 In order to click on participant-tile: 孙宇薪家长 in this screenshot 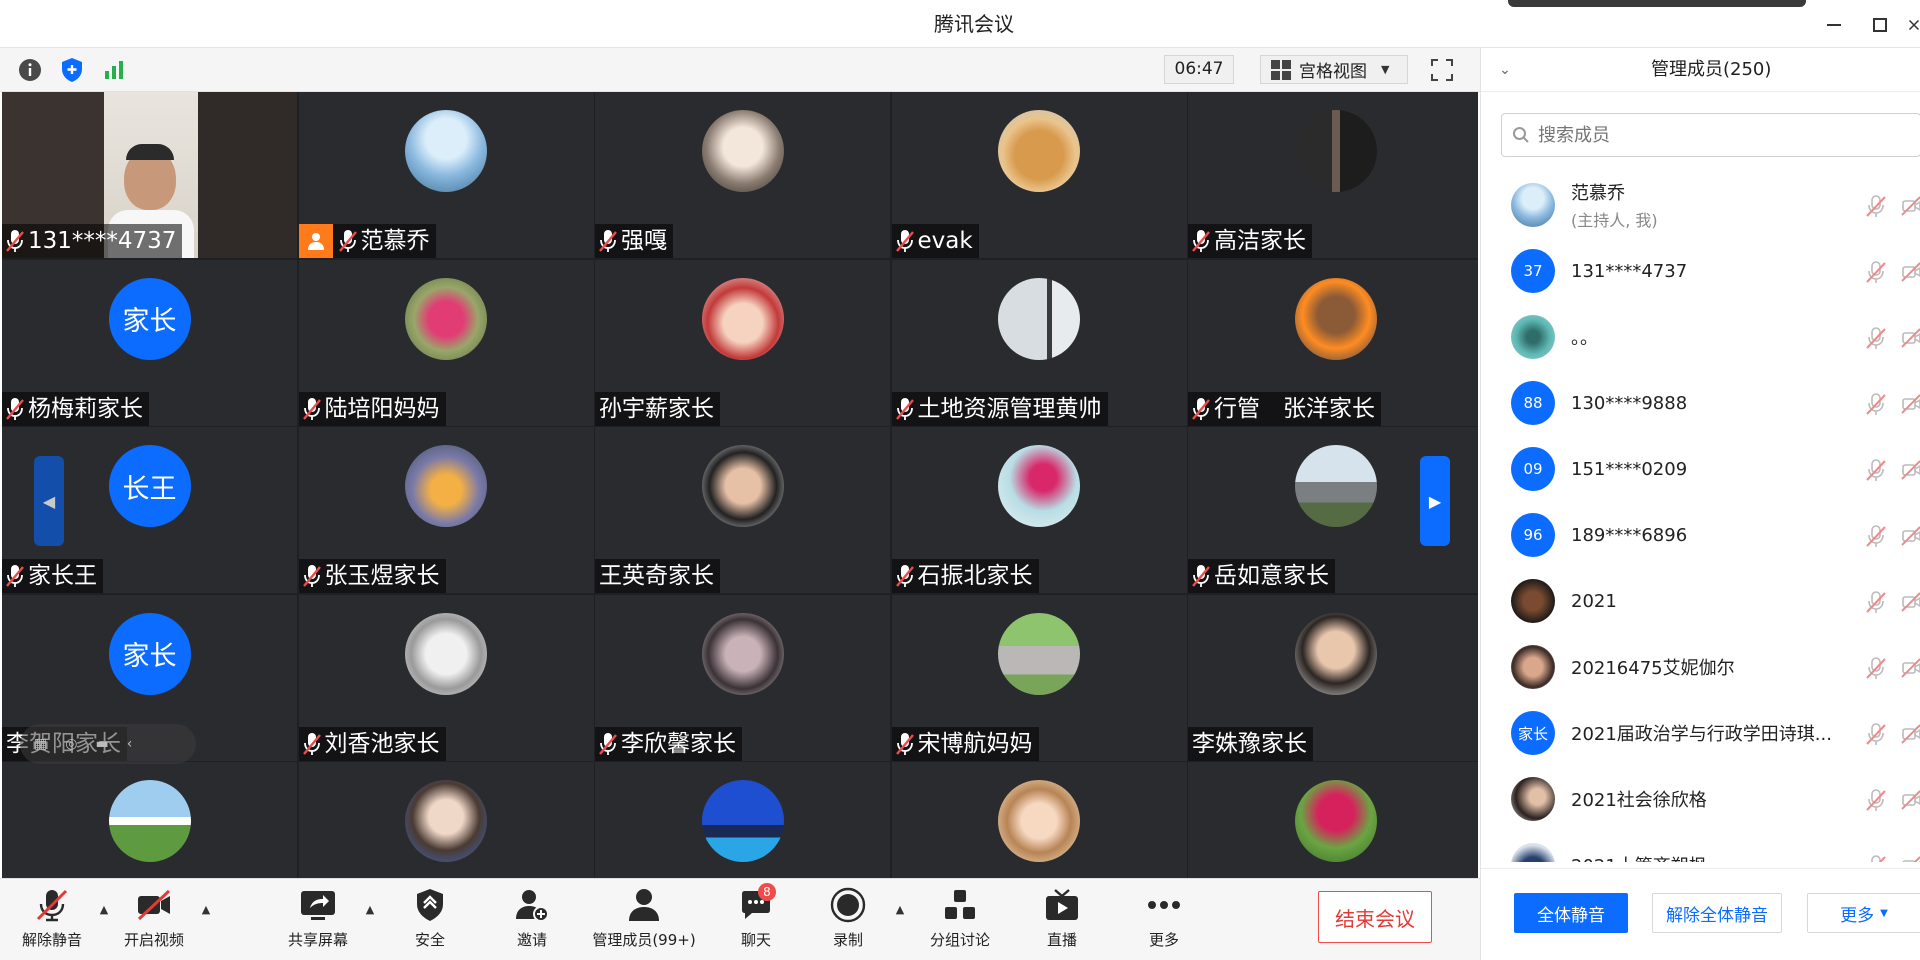, I will do `click(742, 342)`.